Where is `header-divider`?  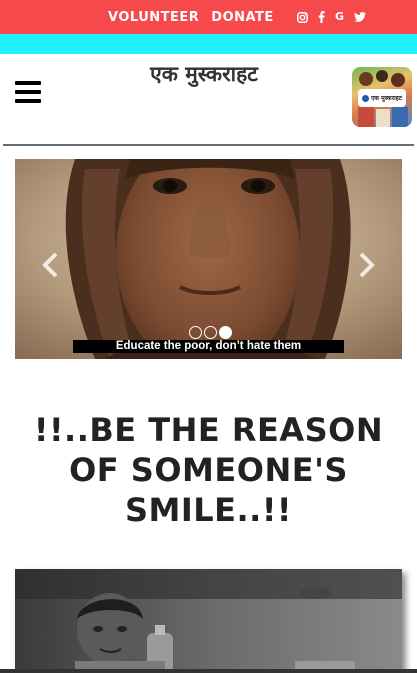 header-divider is located at coordinates (208, 145).